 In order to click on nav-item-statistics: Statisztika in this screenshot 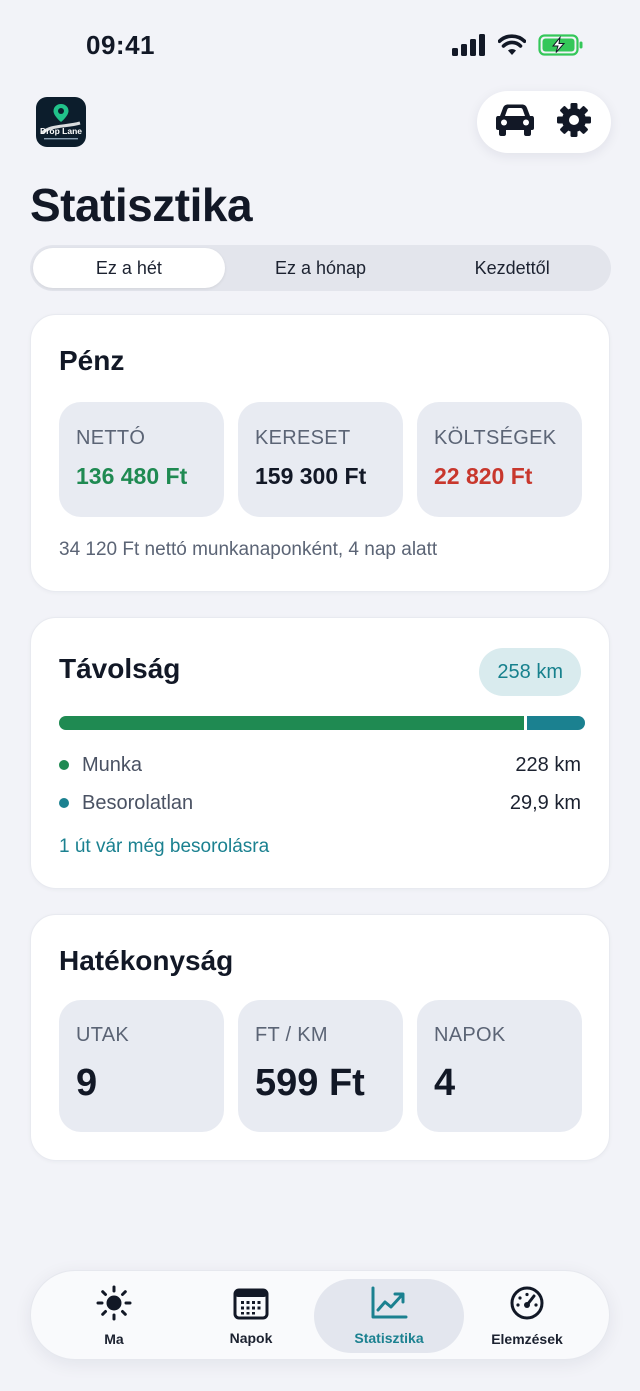, I will do `click(389, 1316)`.